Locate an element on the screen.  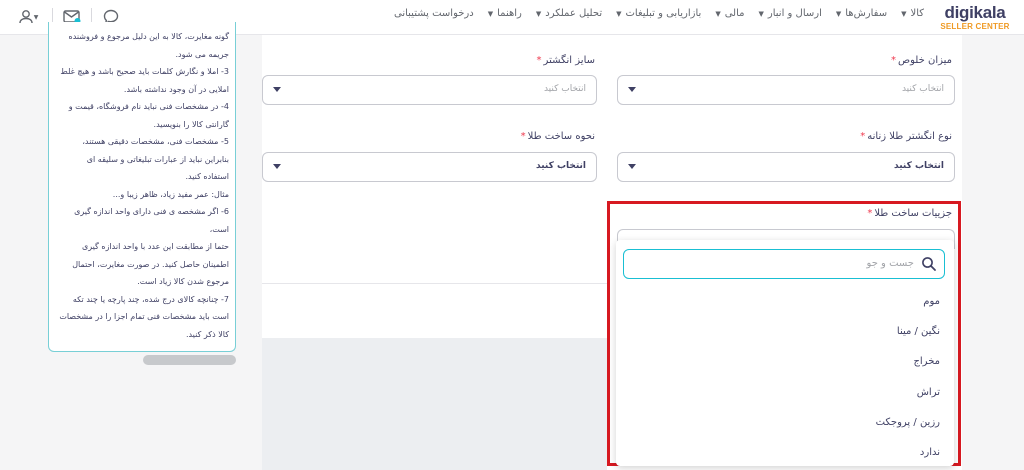
label-text: سایز انگشتر is located at coordinates (569, 60).